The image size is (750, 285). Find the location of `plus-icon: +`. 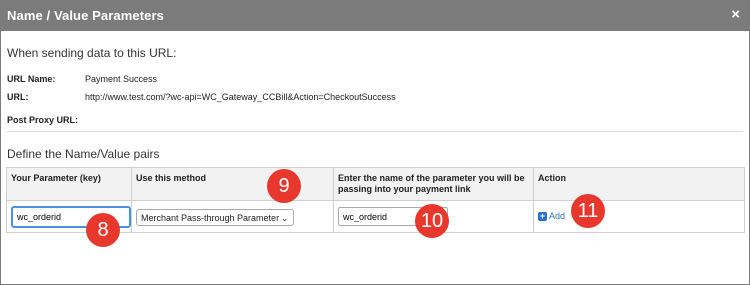

plus-icon: + is located at coordinates (542, 216).